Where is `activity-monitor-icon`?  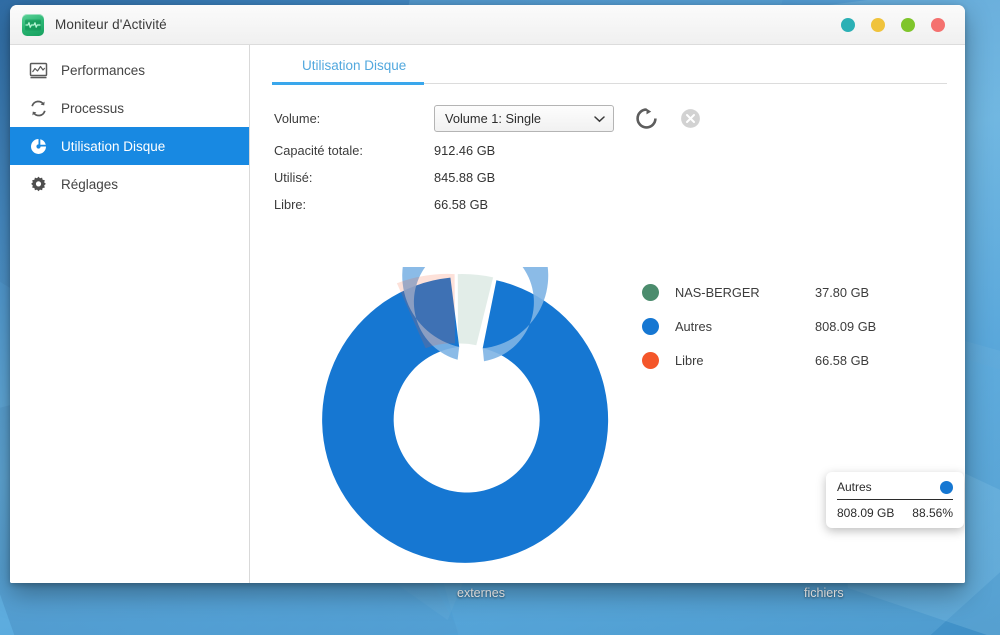
activity-monitor-icon is located at coordinates (33, 24).